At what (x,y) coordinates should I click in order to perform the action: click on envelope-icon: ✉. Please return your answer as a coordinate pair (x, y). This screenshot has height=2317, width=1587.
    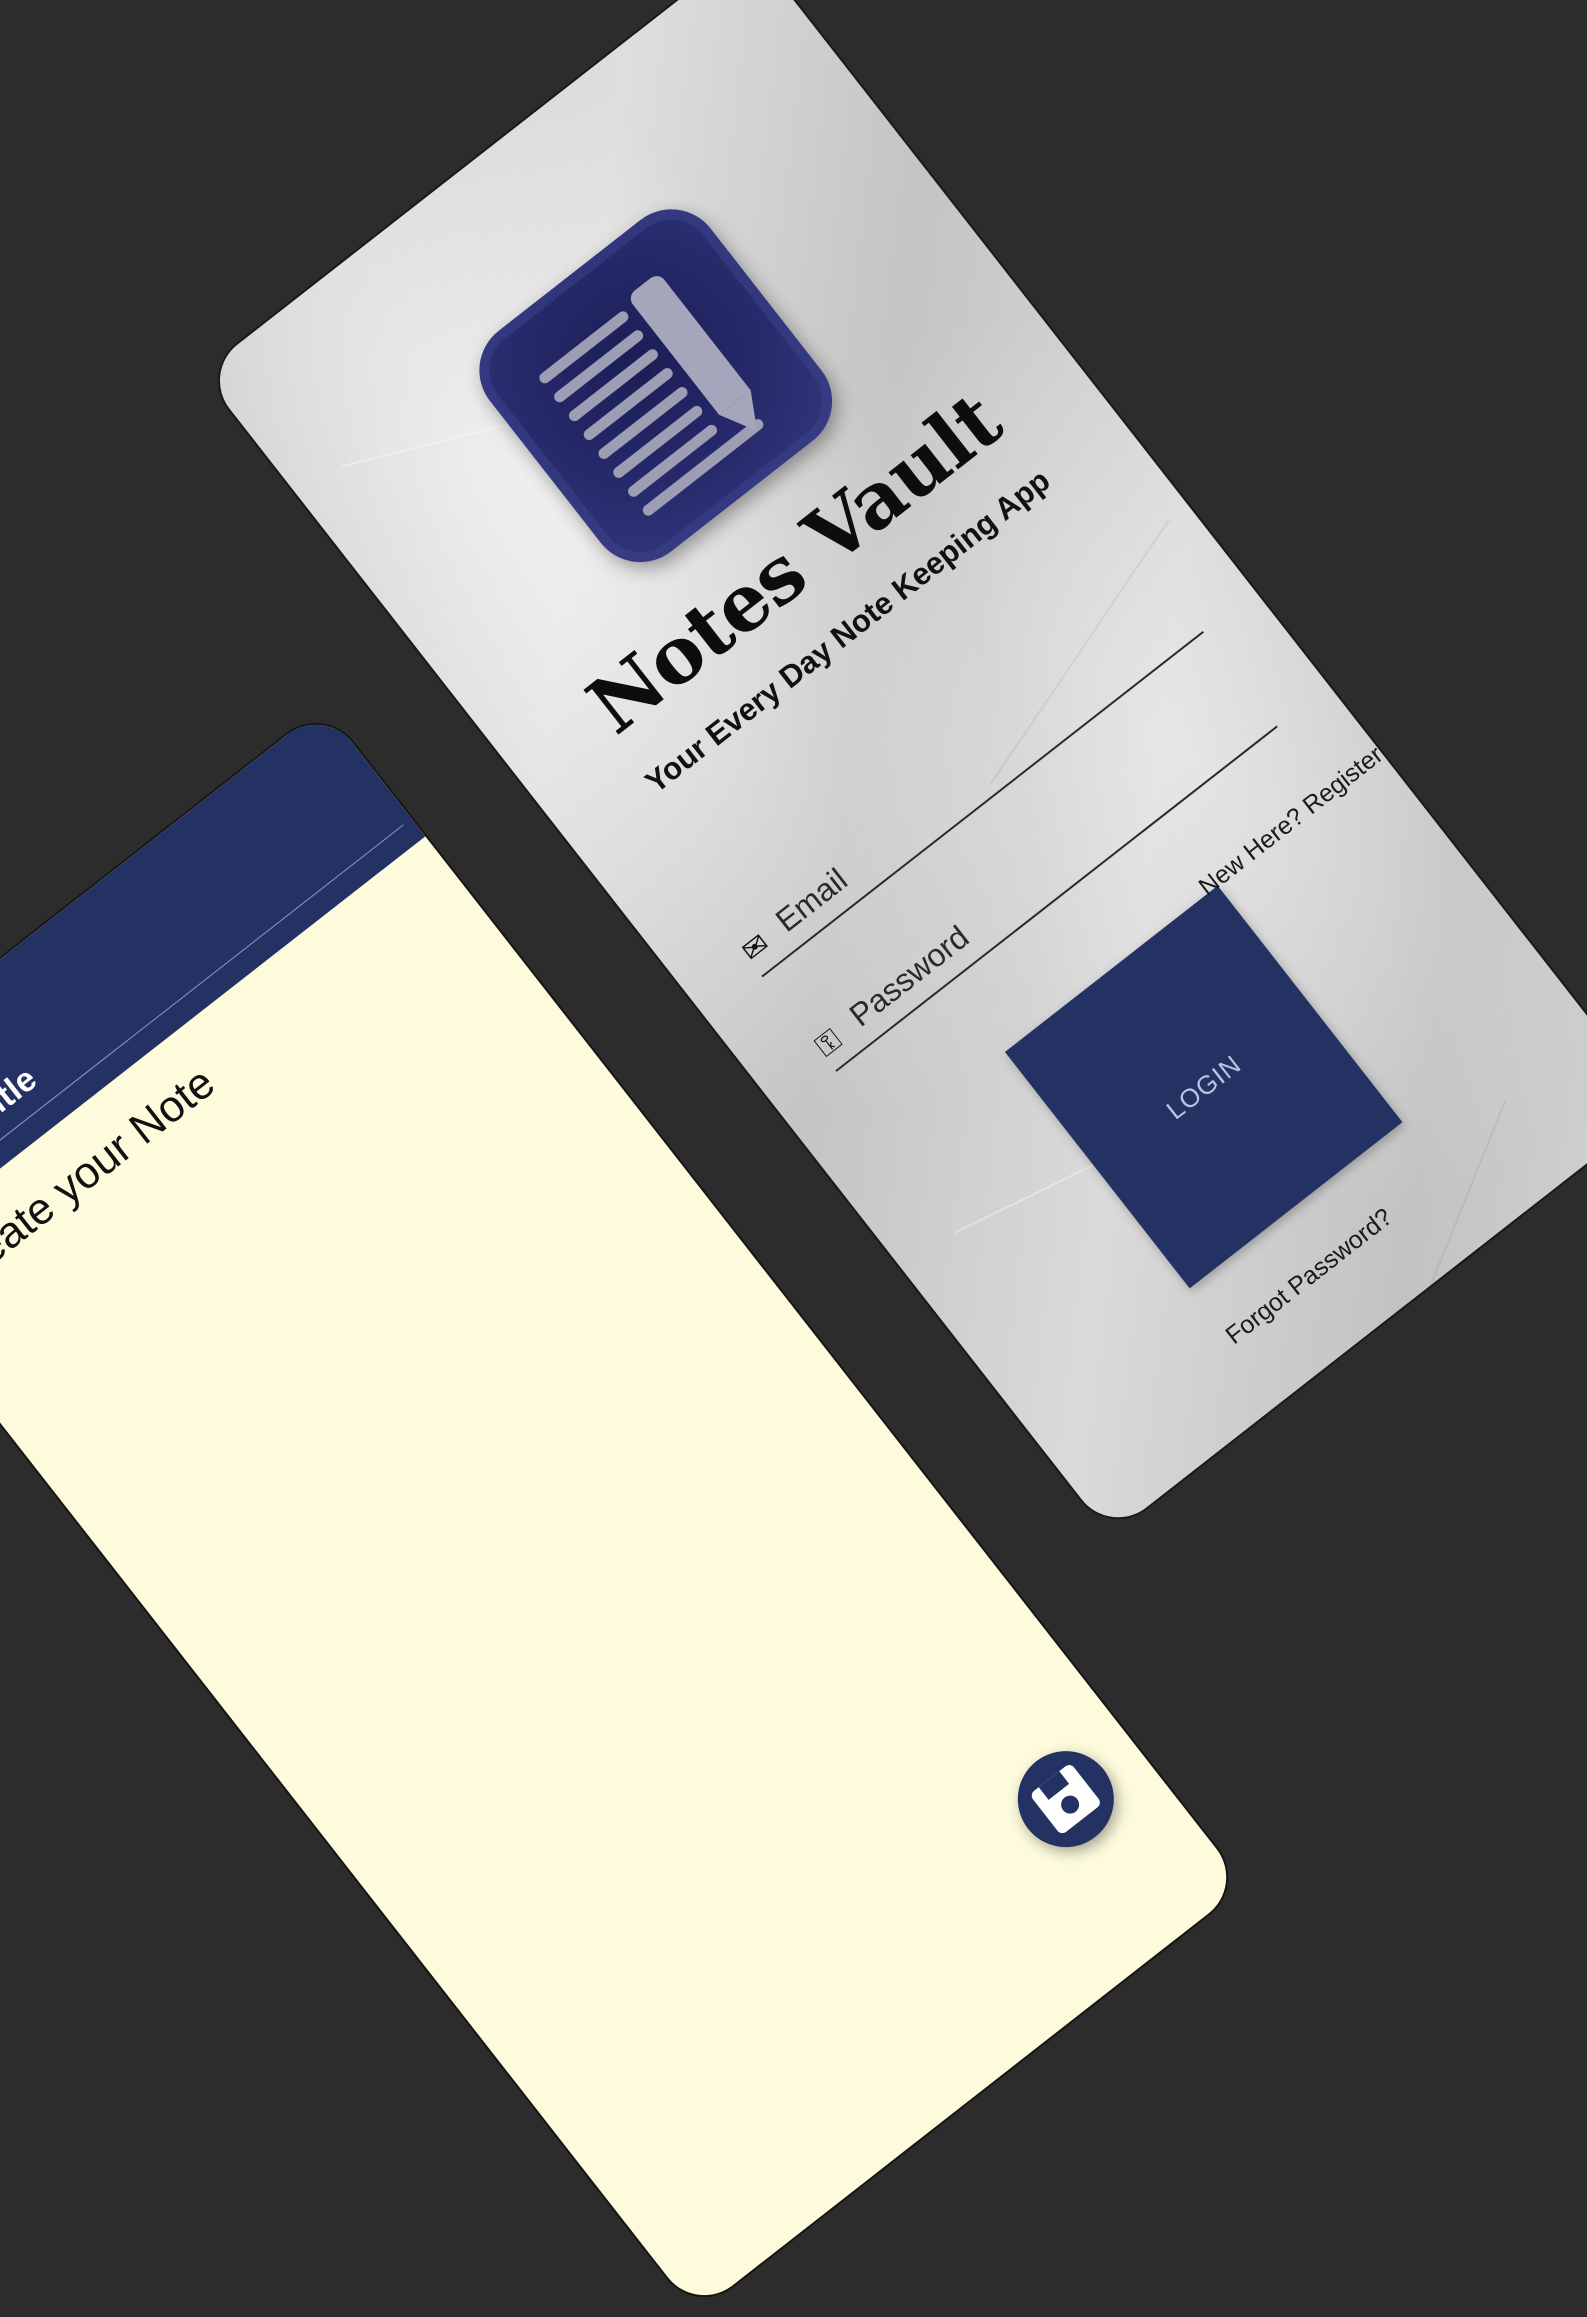
    Looking at the image, I should click on (755, 948).